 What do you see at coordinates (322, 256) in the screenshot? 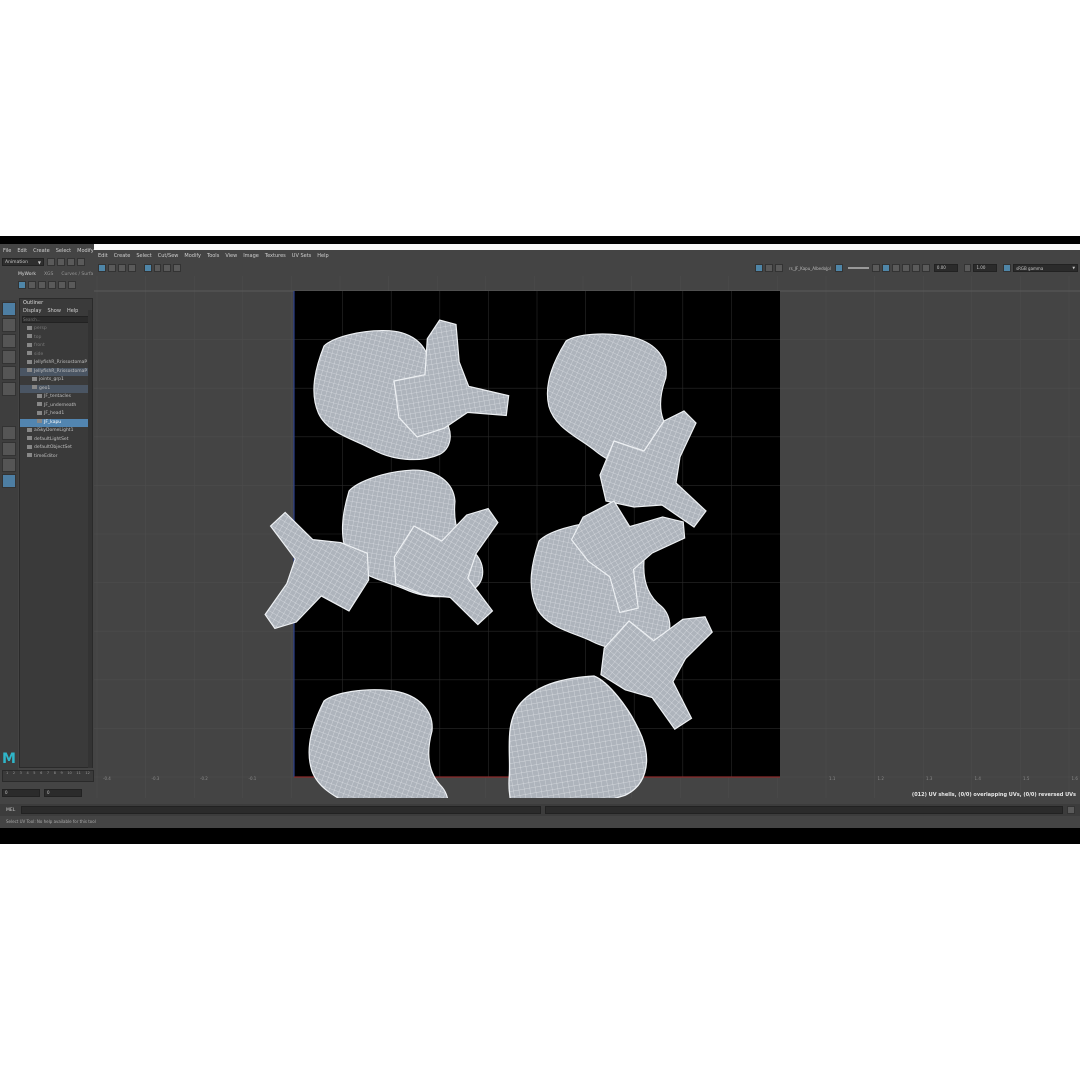
I see `uv-menu-help: Help` at bounding box center [322, 256].